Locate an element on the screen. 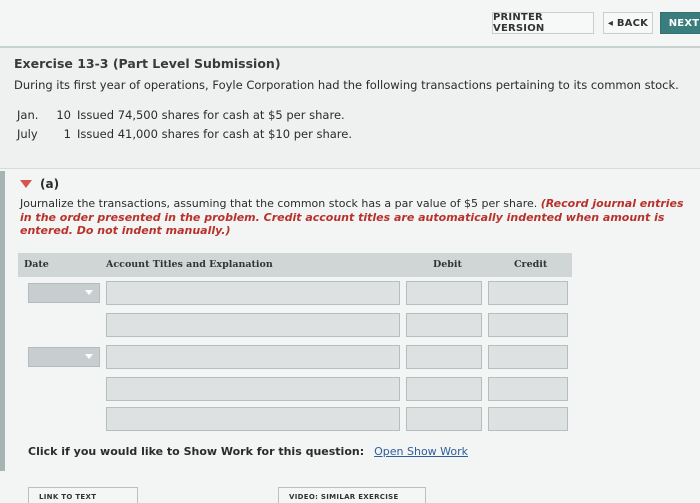 Image resolution: width=700 pixels, height=503 pixels. open-show-work-link: Open Show Work is located at coordinates (421, 451).